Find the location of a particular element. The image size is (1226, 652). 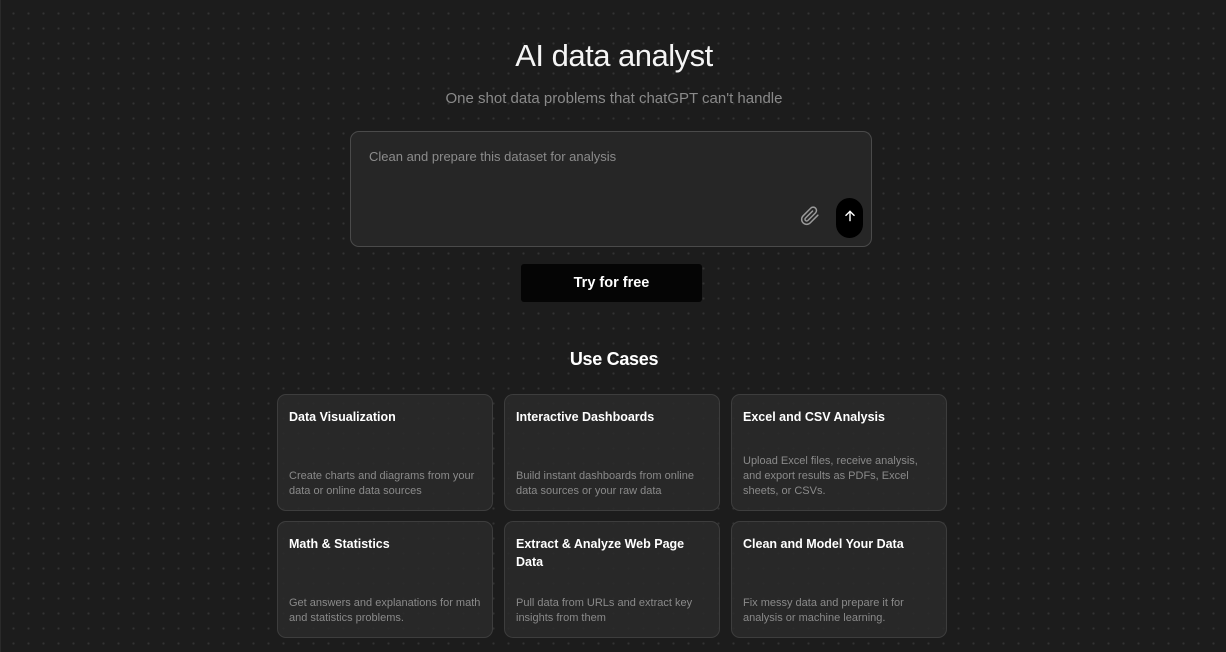

card-title: Data Visualization is located at coordinates (342, 417).